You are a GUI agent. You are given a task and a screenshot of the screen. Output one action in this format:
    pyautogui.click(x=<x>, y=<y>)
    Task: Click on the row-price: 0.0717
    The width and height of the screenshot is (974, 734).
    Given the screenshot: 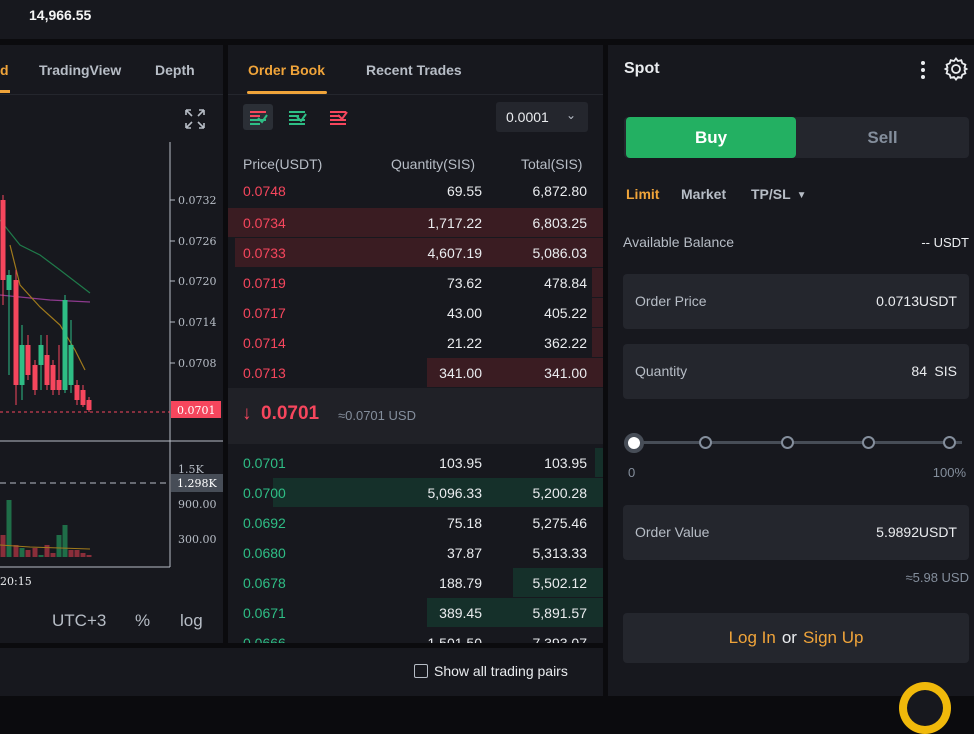 What is the action you would take?
    pyautogui.click(x=264, y=313)
    